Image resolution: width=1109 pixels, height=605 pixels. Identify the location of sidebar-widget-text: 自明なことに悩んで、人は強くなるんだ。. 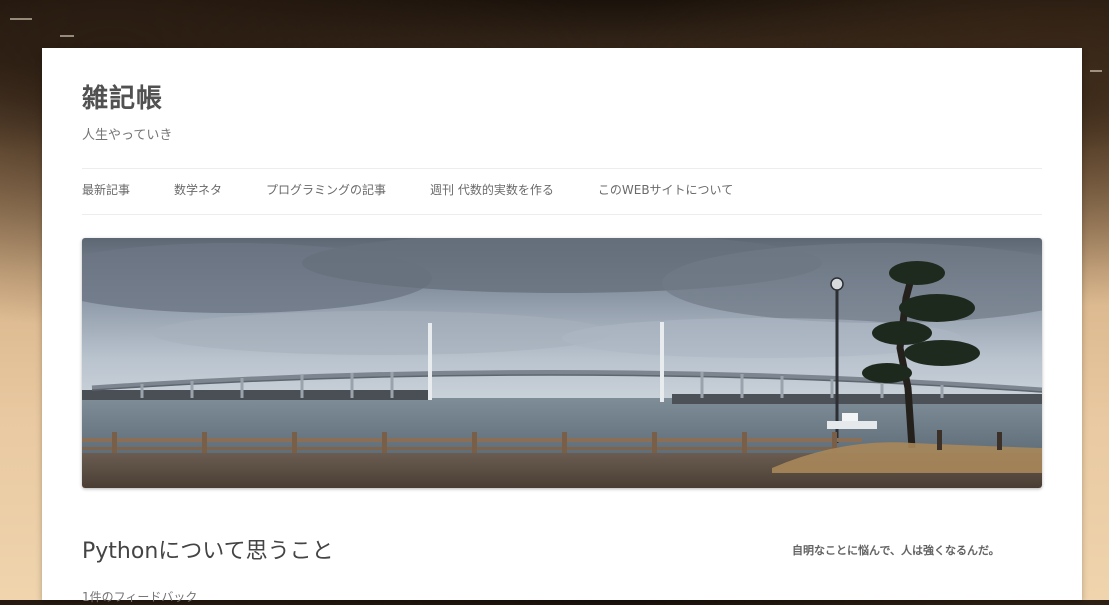
(896, 550).